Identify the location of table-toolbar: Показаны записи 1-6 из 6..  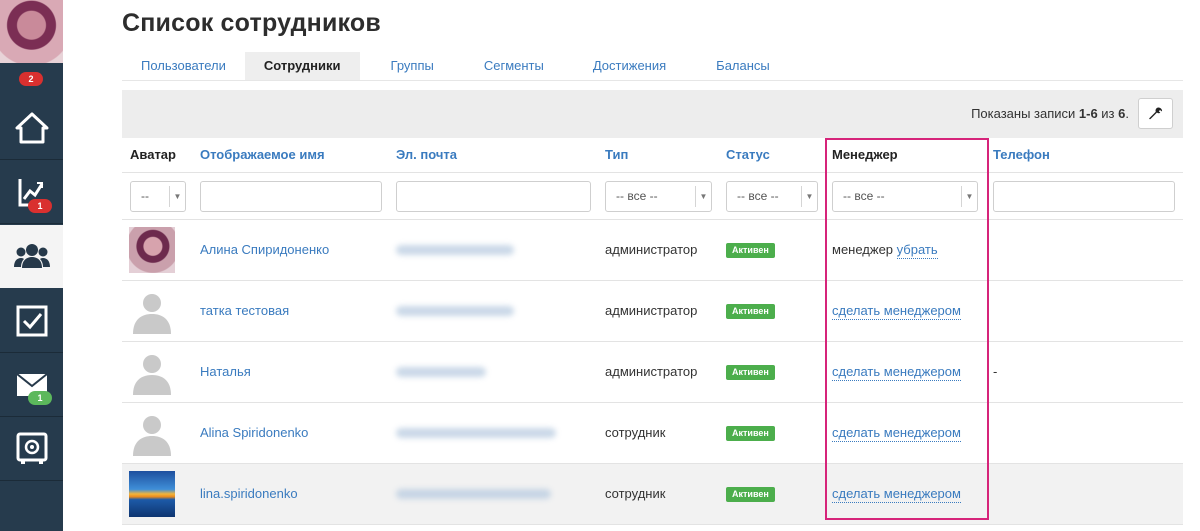
(652, 114).